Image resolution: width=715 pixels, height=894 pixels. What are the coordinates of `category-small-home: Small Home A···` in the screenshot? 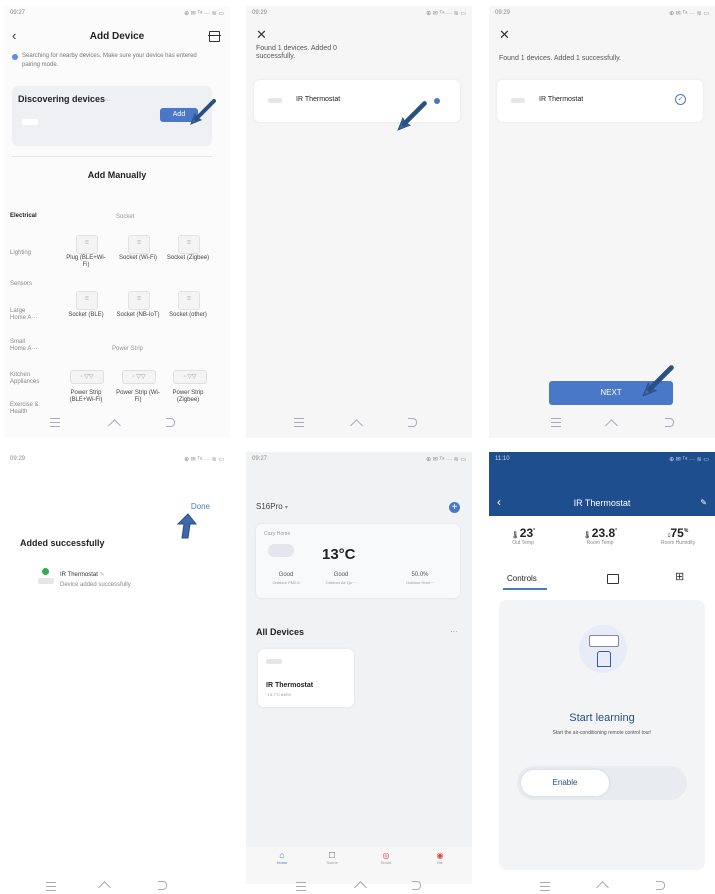 It's located at (25, 346).